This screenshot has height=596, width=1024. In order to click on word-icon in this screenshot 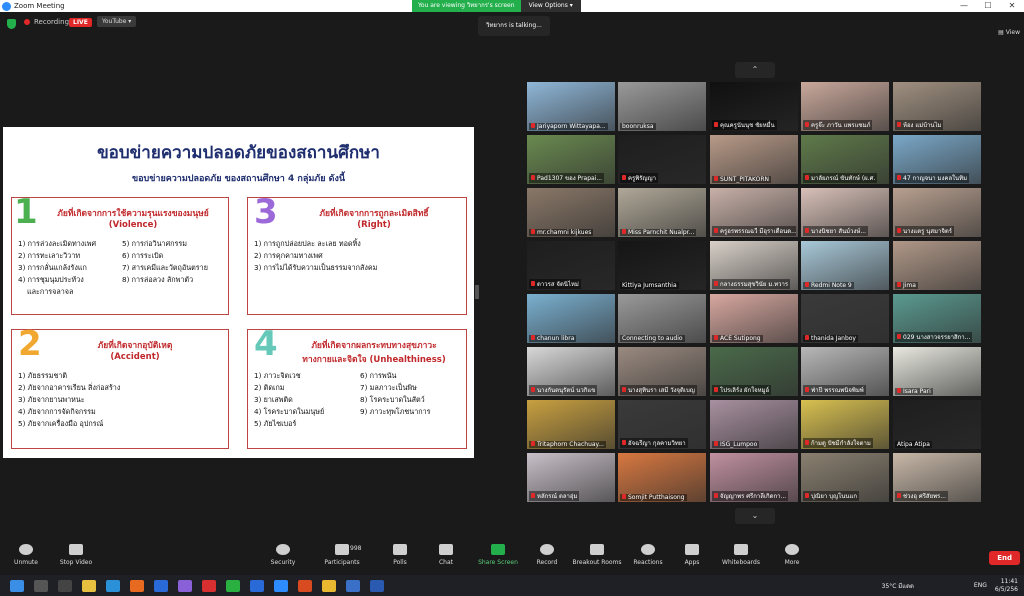, I will do `click(377, 585)`.